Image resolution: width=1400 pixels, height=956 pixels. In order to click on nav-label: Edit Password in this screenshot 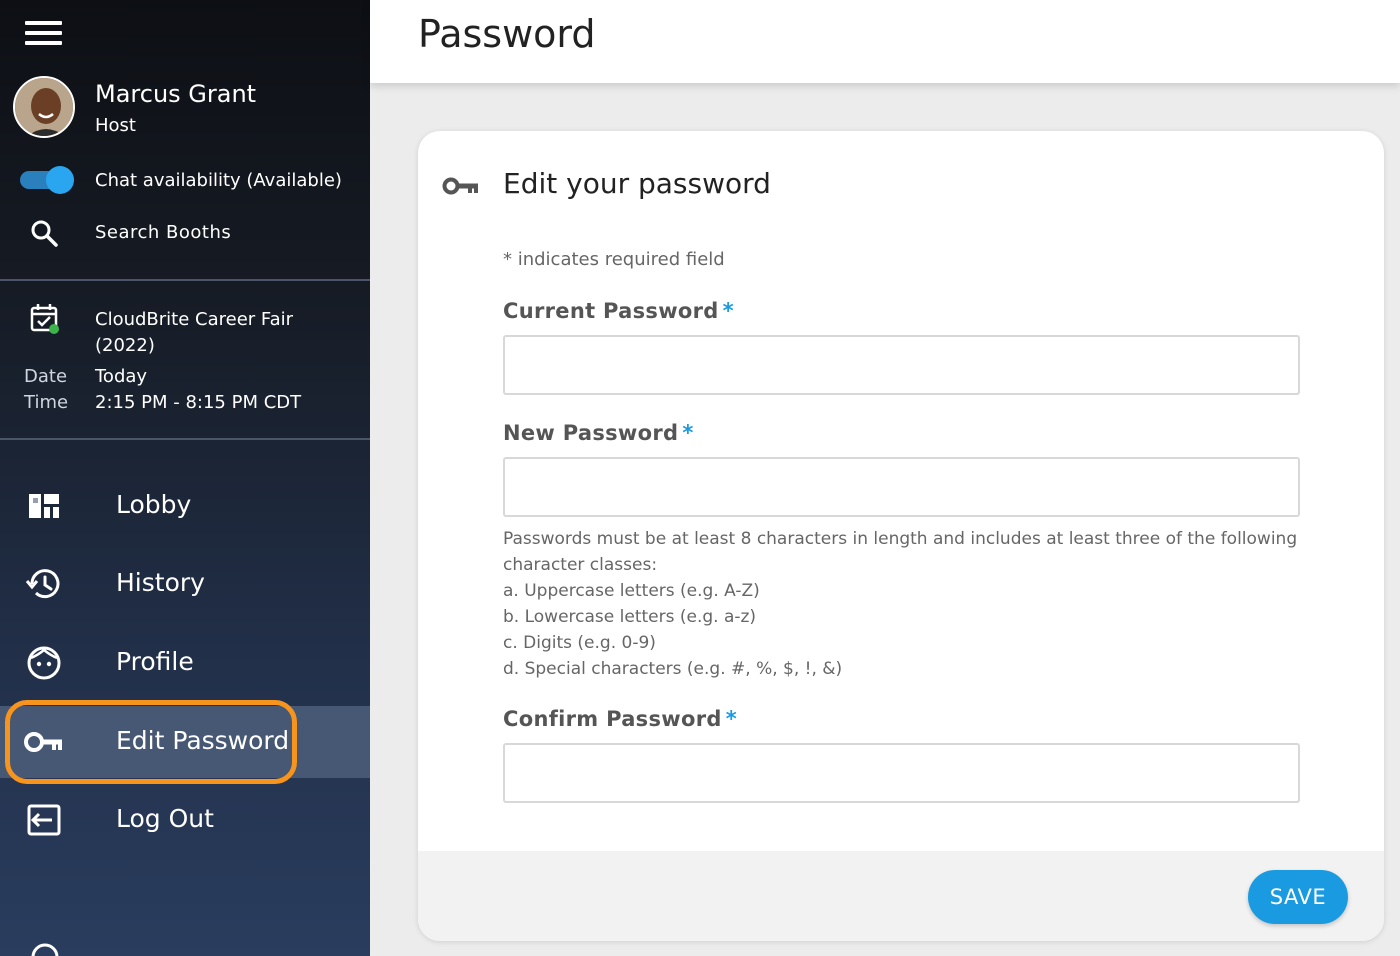, I will do `click(203, 740)`.